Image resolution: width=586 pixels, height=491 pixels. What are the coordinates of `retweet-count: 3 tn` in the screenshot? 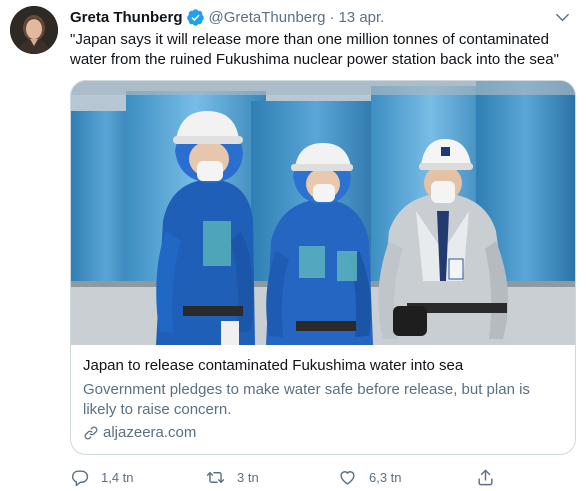 It's located at (248, 477).